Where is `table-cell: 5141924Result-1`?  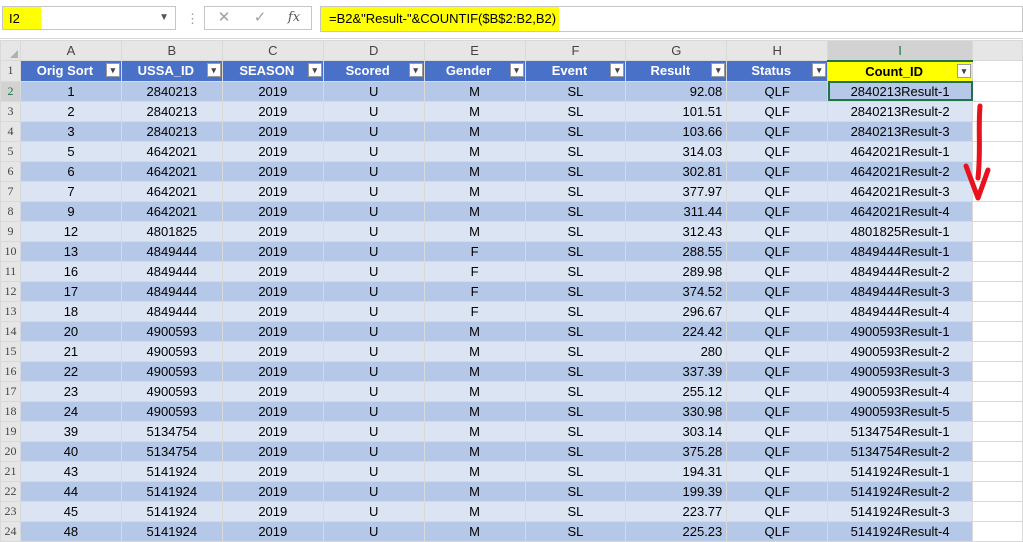 table-cell: 5141924Result-1 is located at coordinates (900, 471).